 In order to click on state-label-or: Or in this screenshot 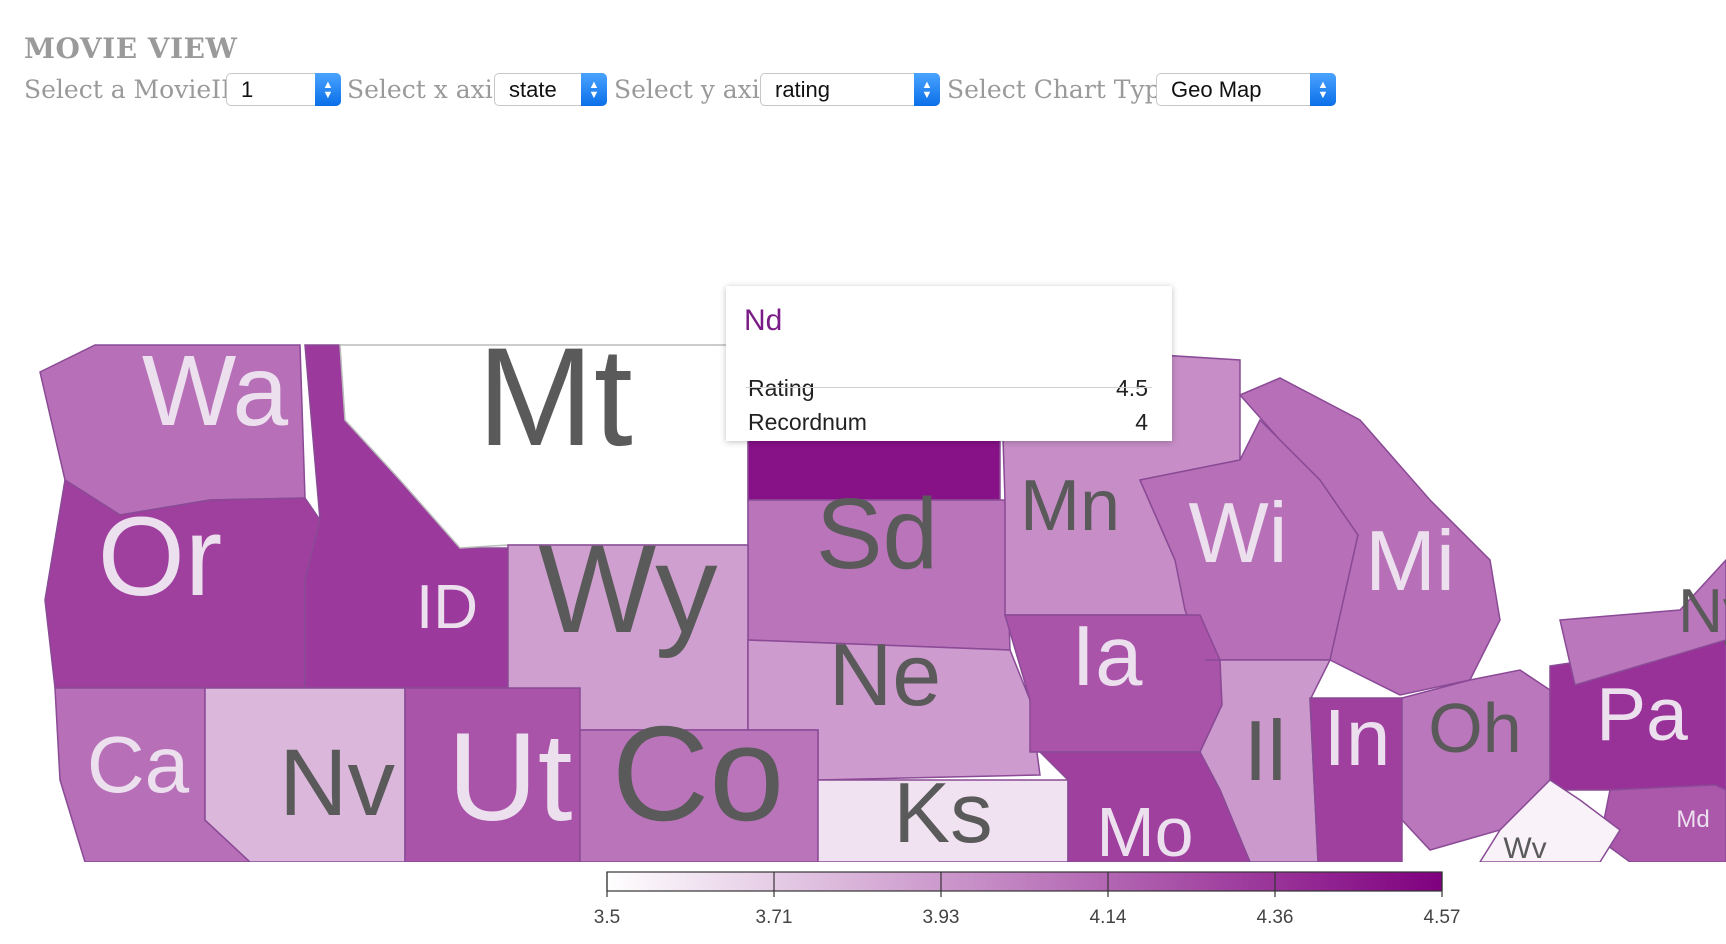, I will do `click(160, 556)`.